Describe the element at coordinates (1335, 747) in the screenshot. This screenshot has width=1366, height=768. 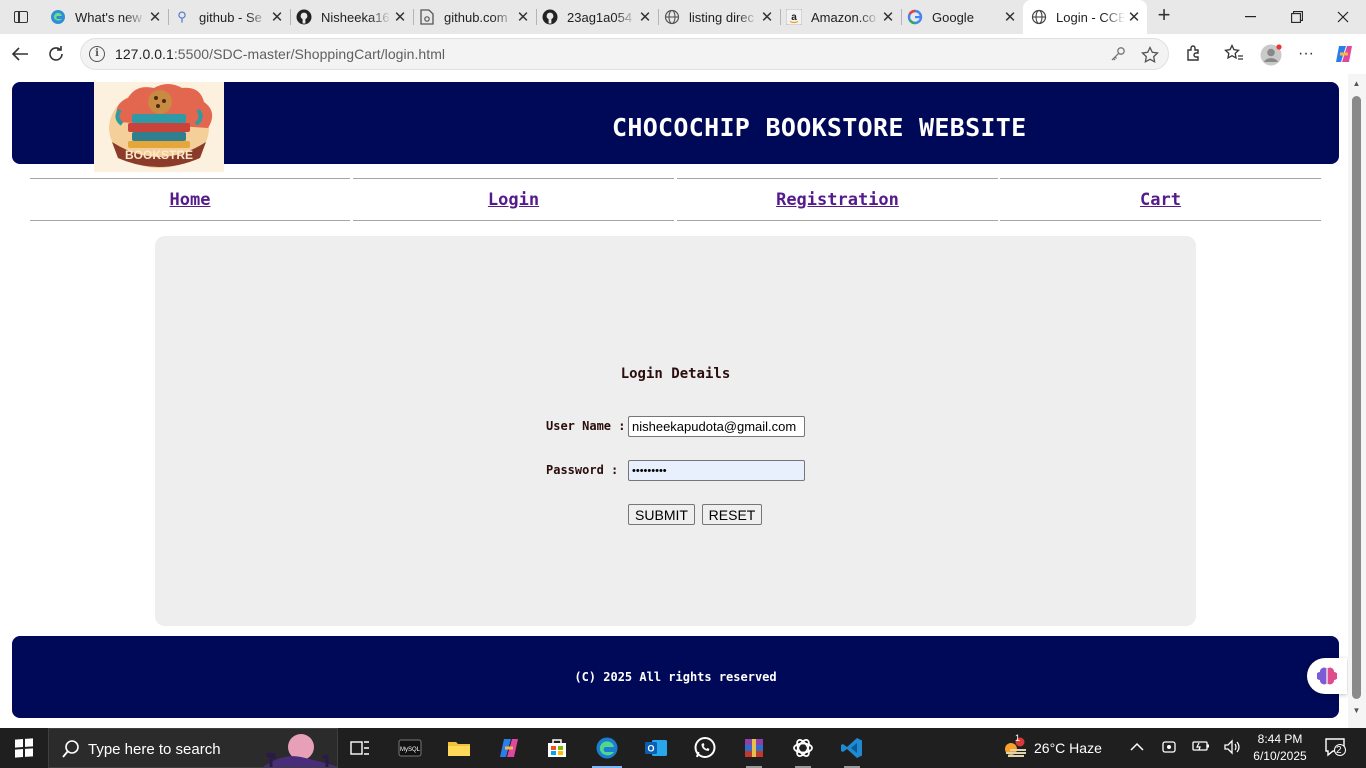
I see `notifications-icon` at that location.